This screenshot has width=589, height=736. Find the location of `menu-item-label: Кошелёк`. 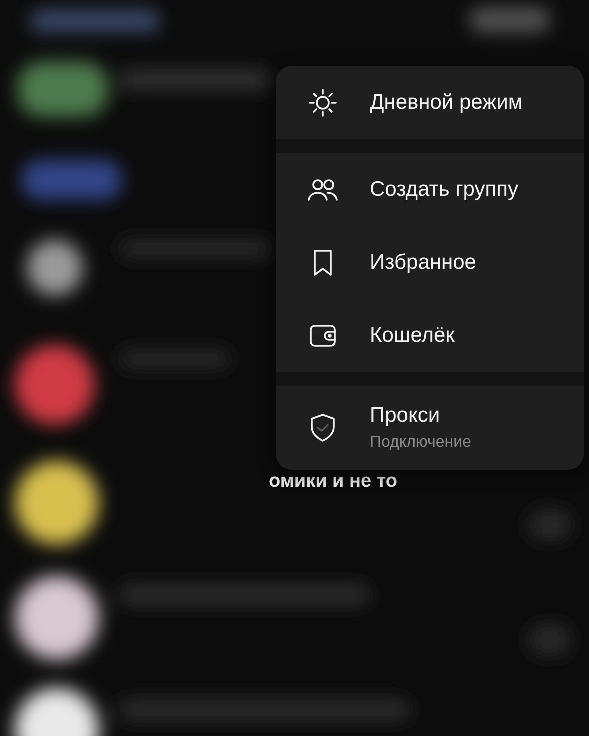

menu-item-label: Кошелёк is located at coordinates (412, 336).